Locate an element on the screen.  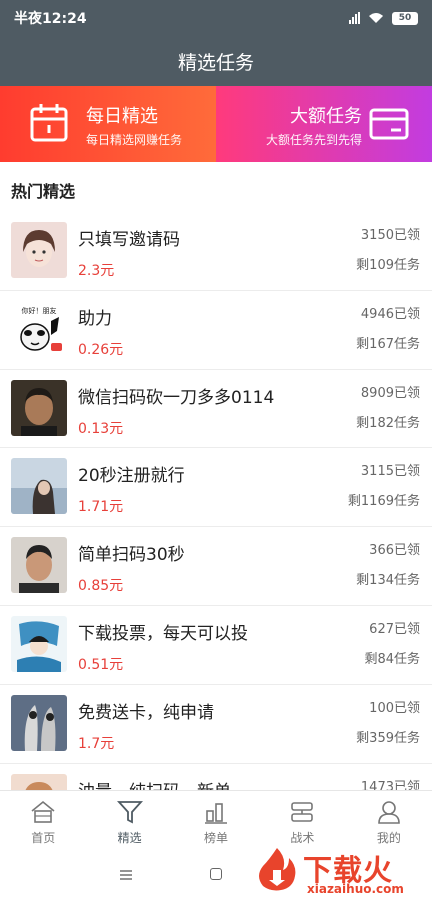
flame-logo-icon is located at coordinates (277, 869).